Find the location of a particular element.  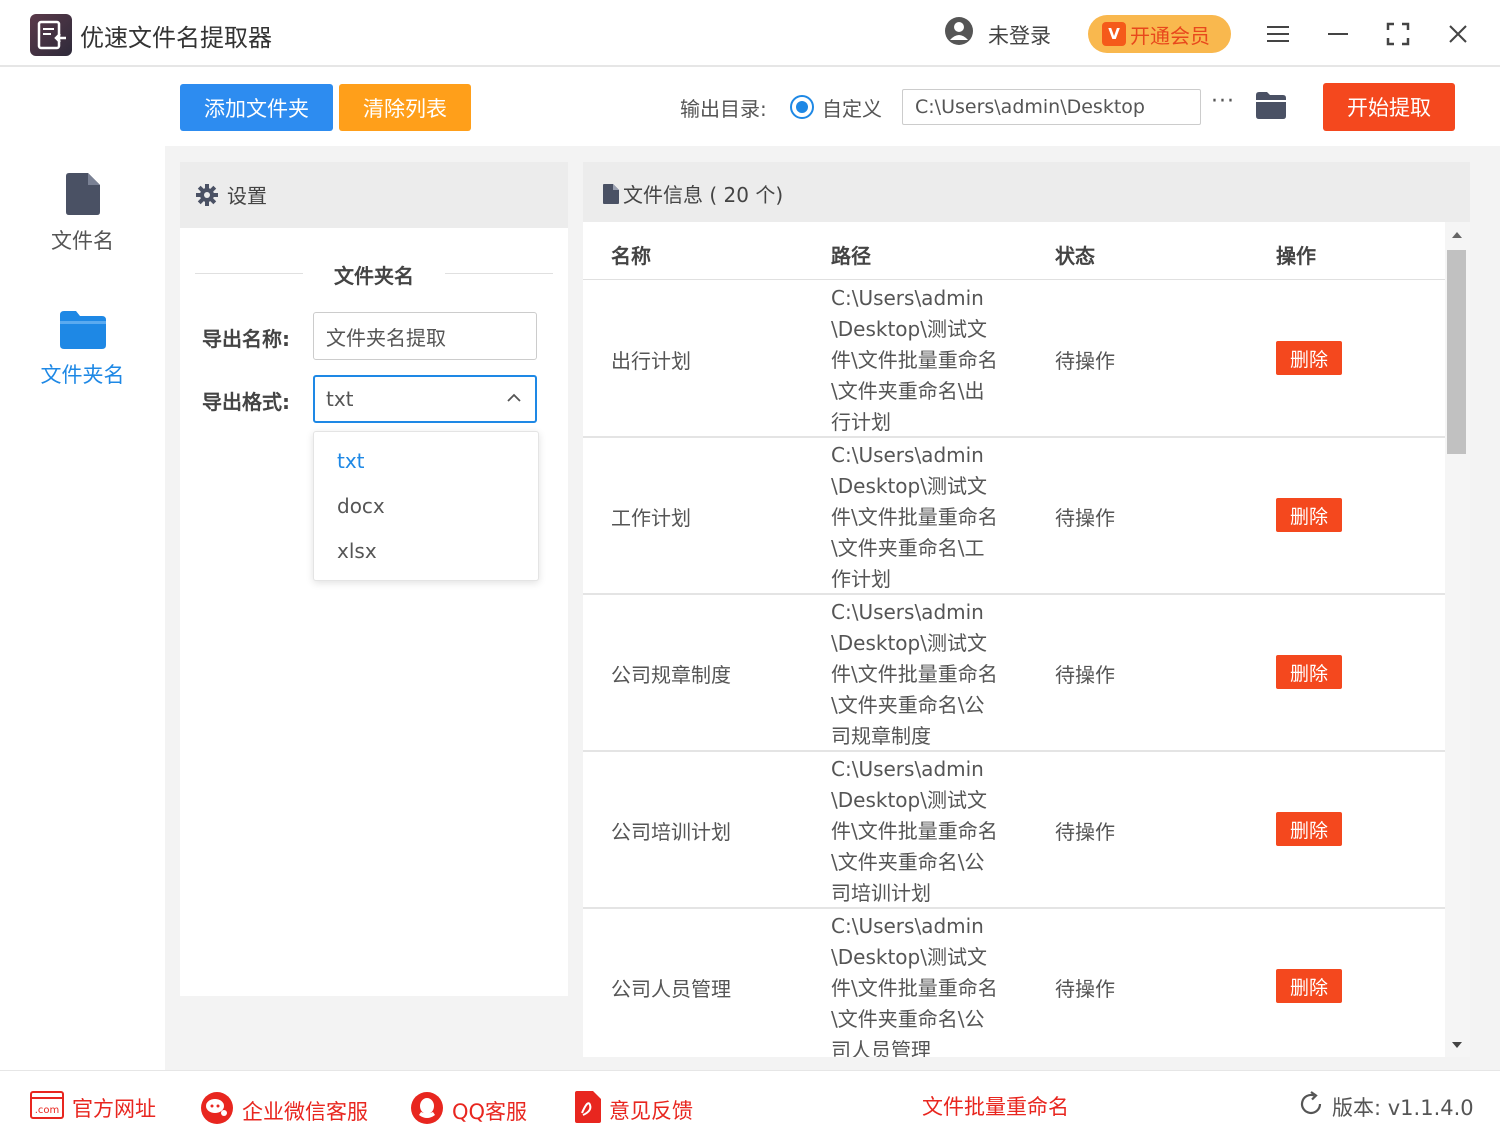

scroll-up-icon is located at coordinates (1457, 235).